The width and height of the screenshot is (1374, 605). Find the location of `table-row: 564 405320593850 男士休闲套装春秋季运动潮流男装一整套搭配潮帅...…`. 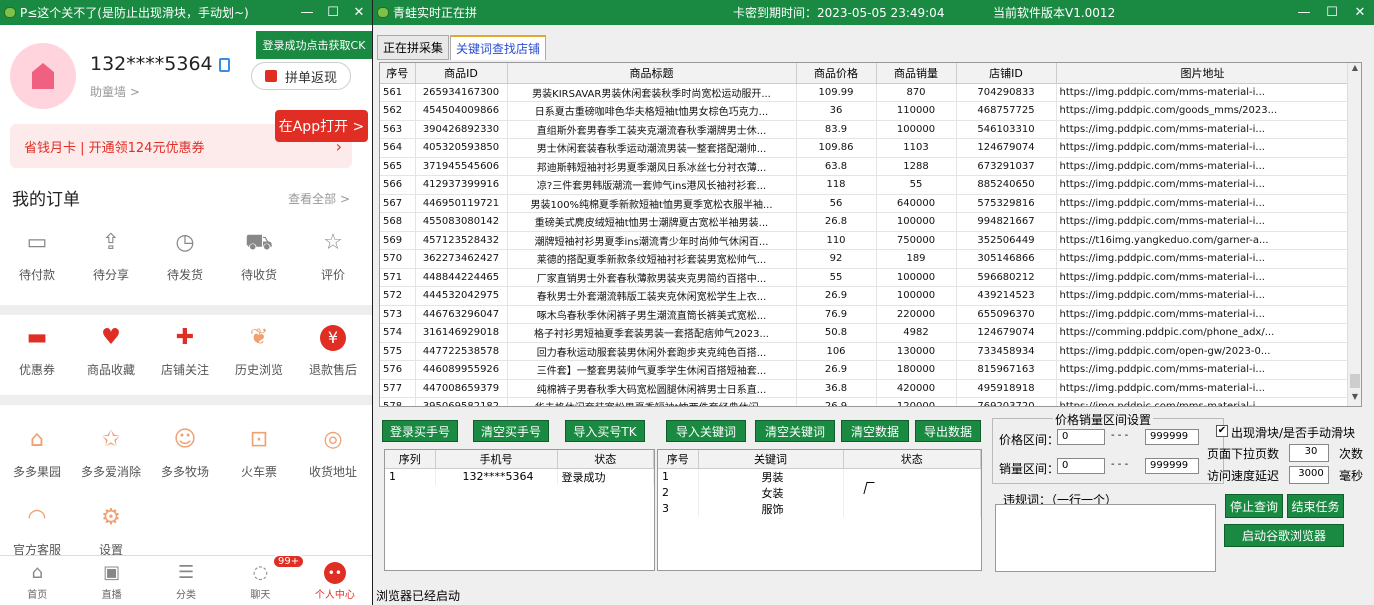

table-row: 564 405320593850 男士休闲套装春秋季运动潮流男装一整套搭配潮帅...… is located at coordinates (865, 148).